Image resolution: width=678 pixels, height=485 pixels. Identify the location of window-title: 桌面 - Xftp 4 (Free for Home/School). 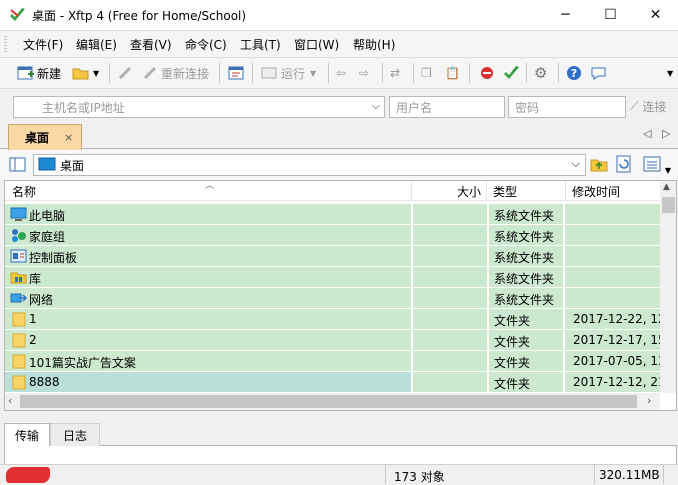
(139, 16).